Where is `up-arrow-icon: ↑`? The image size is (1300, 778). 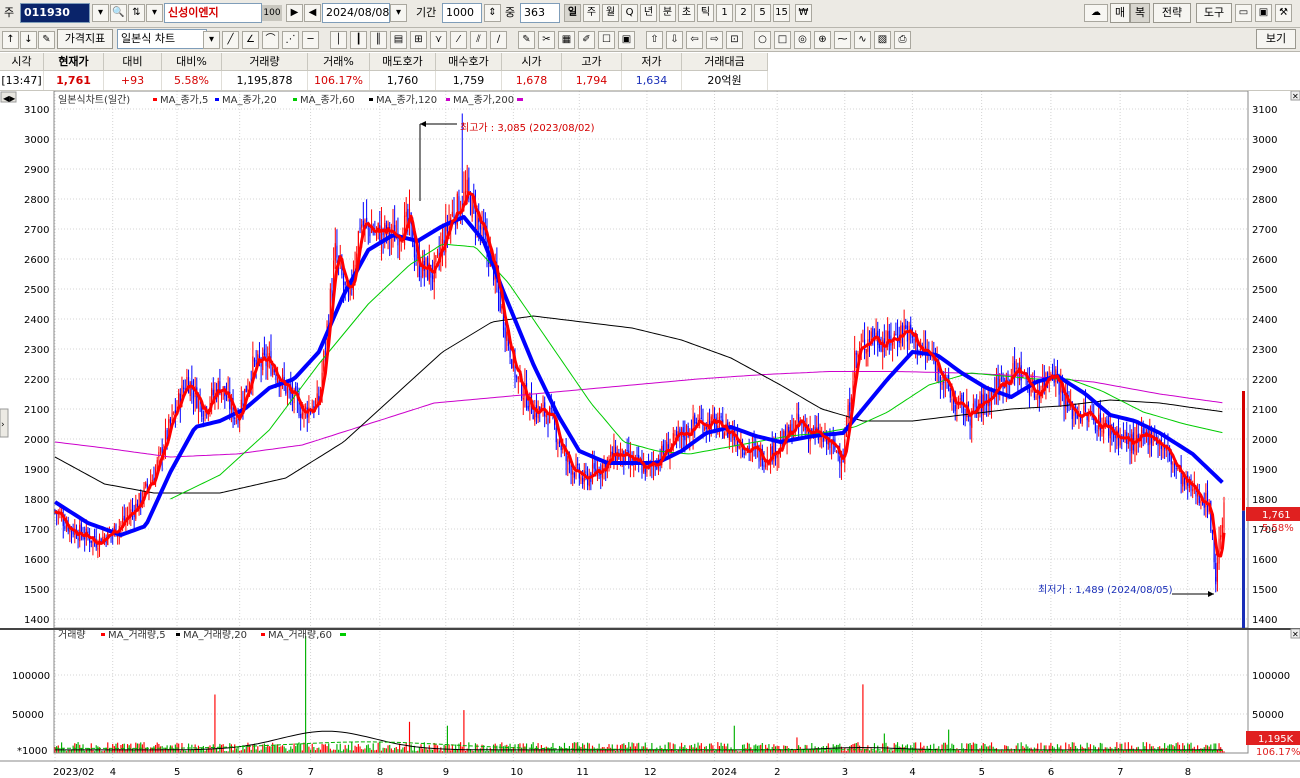
up-arrow-icon: ↑ is located at coordinates (10, 40).